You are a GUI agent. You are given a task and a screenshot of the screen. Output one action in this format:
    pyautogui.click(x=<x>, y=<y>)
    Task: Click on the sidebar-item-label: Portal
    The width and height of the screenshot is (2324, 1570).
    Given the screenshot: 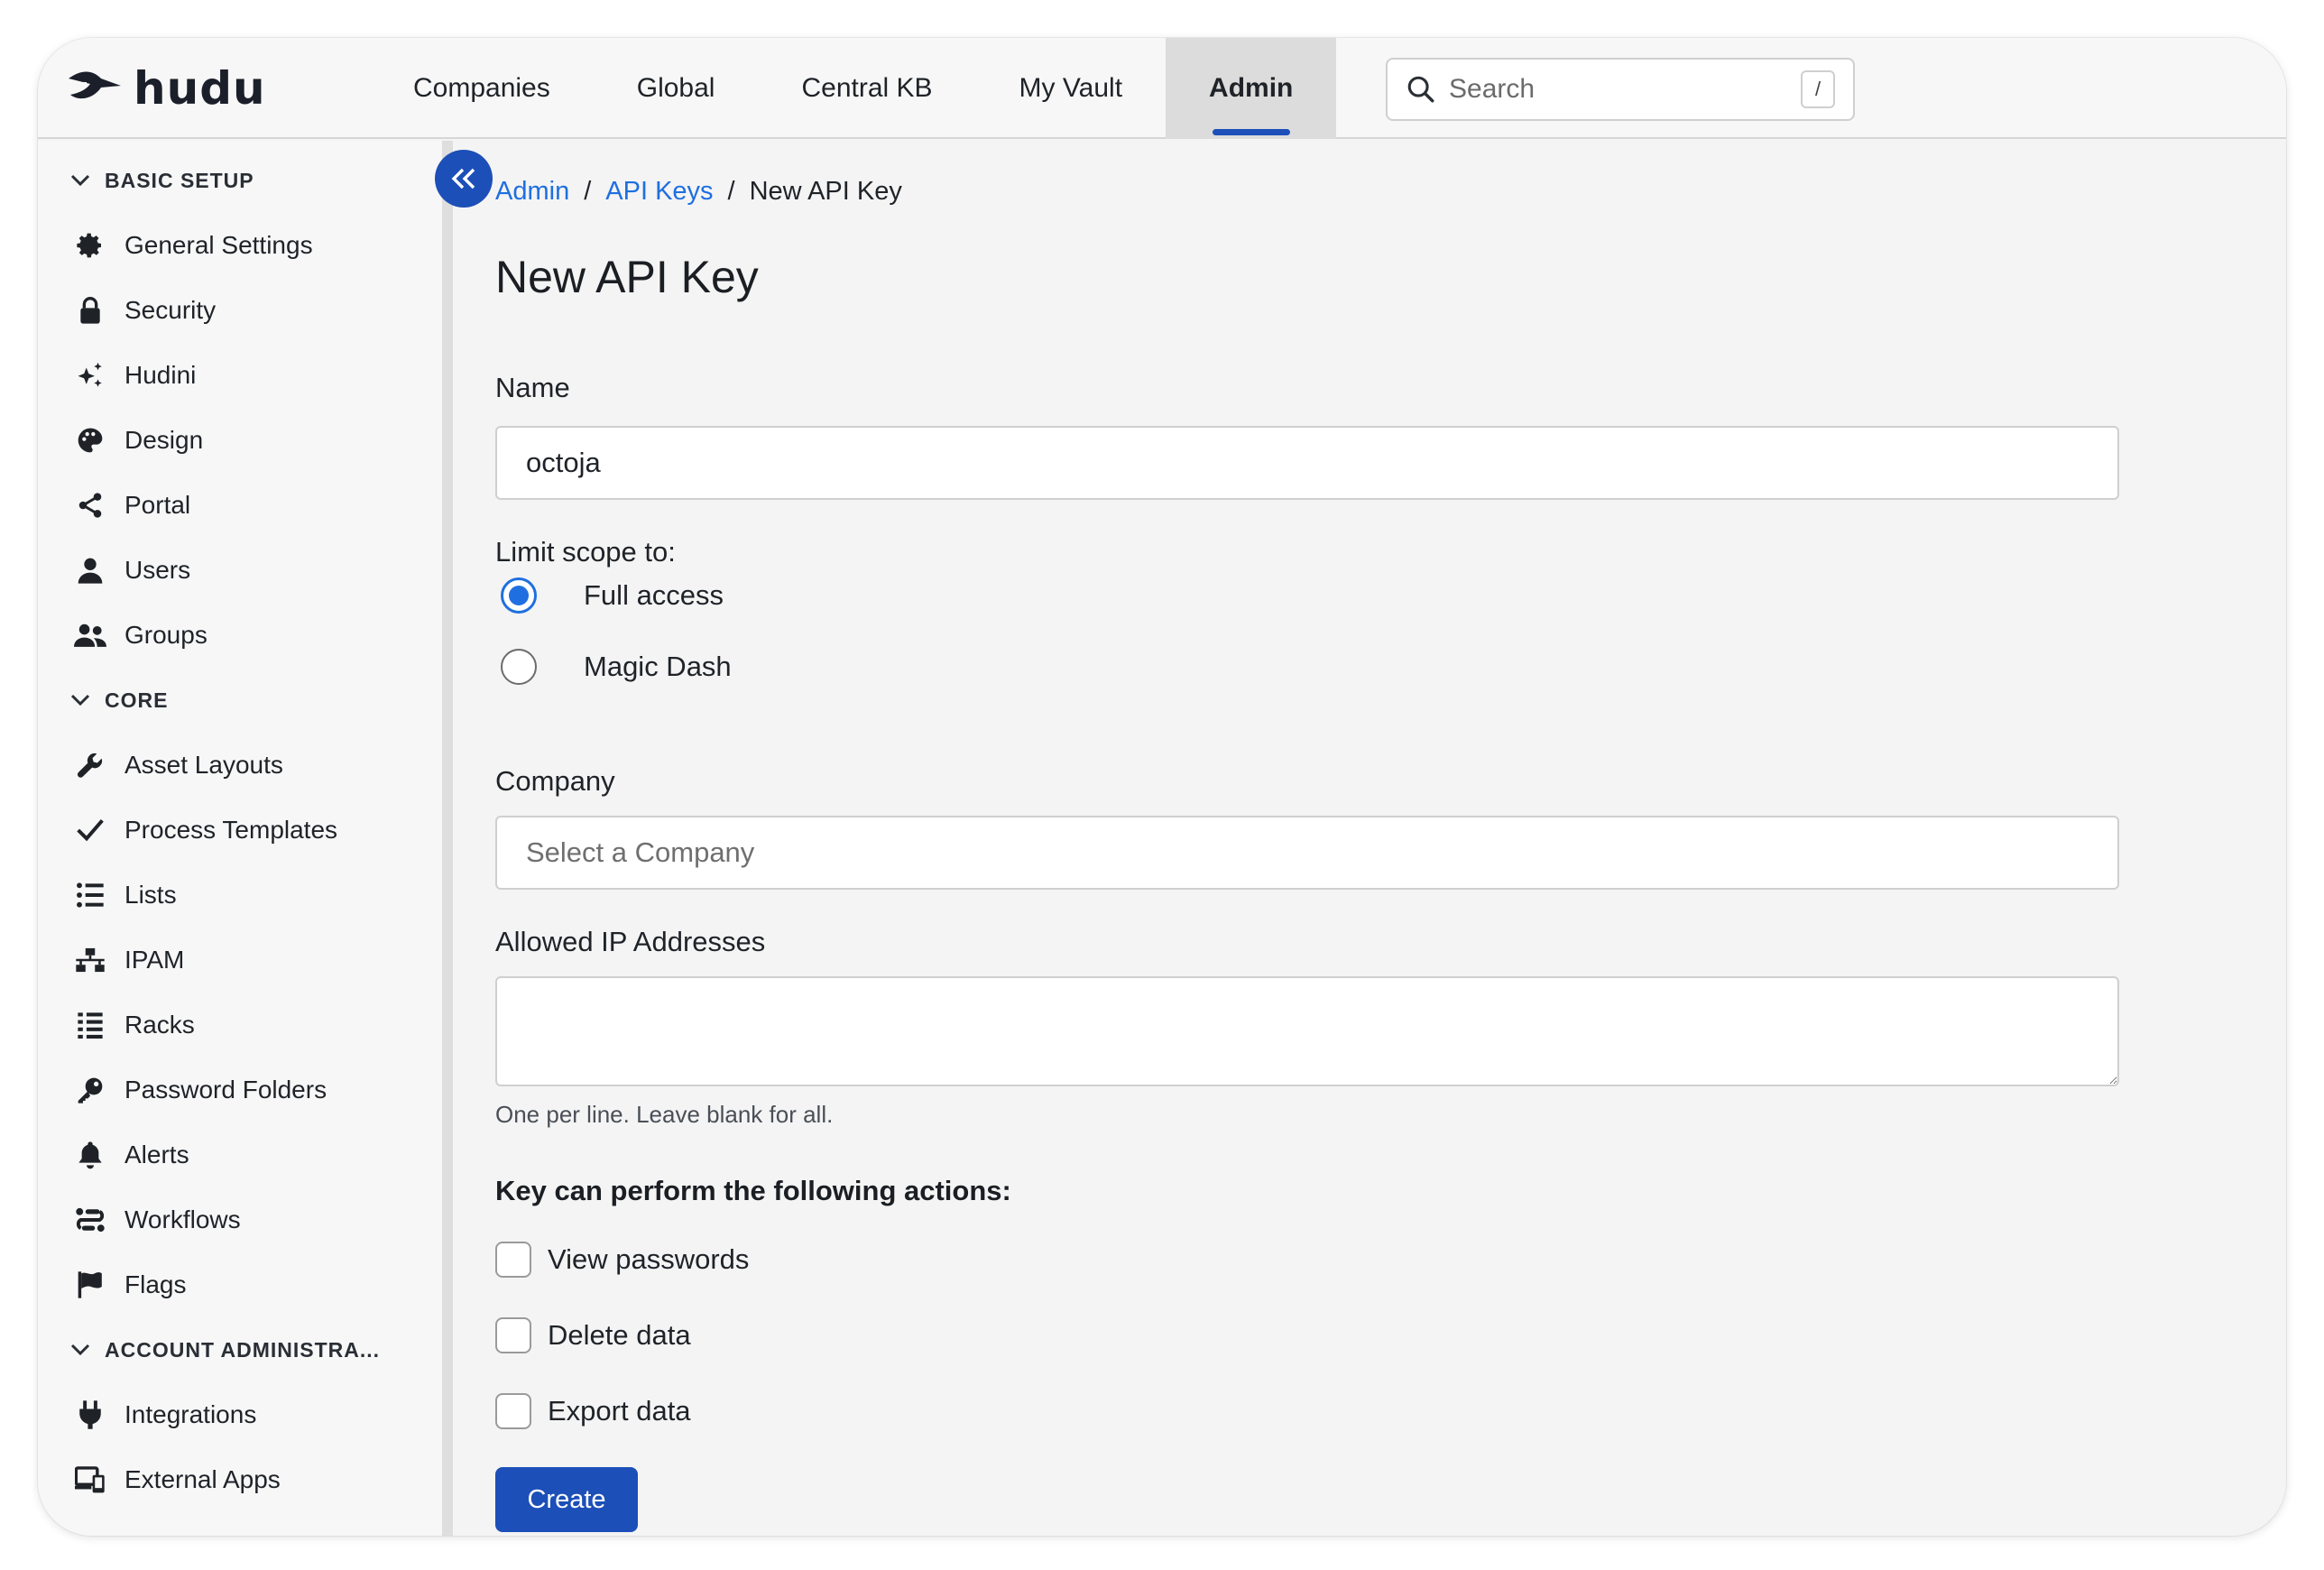 What is the action you would take?
    pyautogui.click(x=157, y=505)
    